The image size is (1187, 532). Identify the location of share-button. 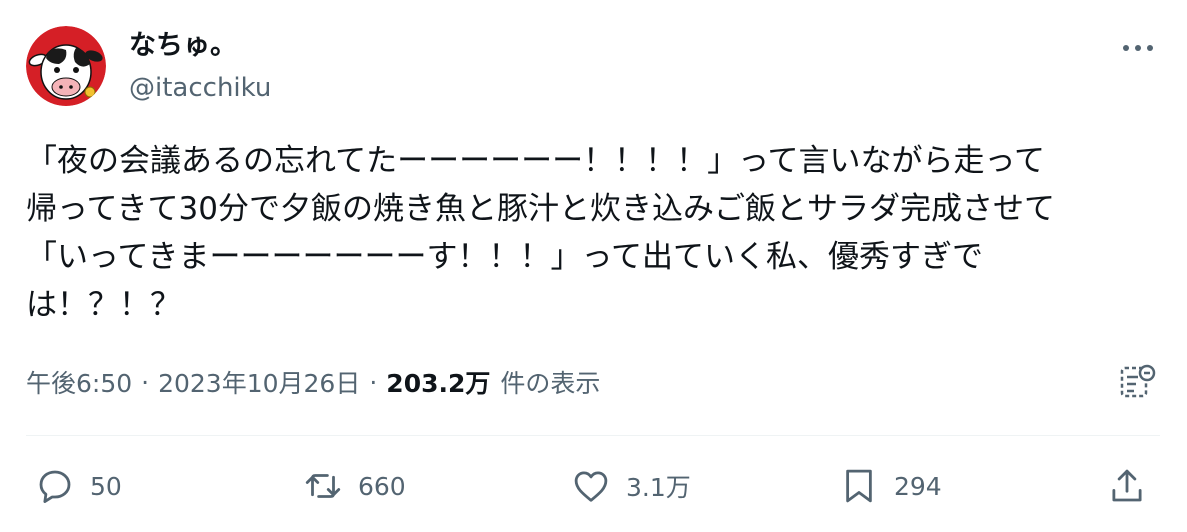
(1127, 486).